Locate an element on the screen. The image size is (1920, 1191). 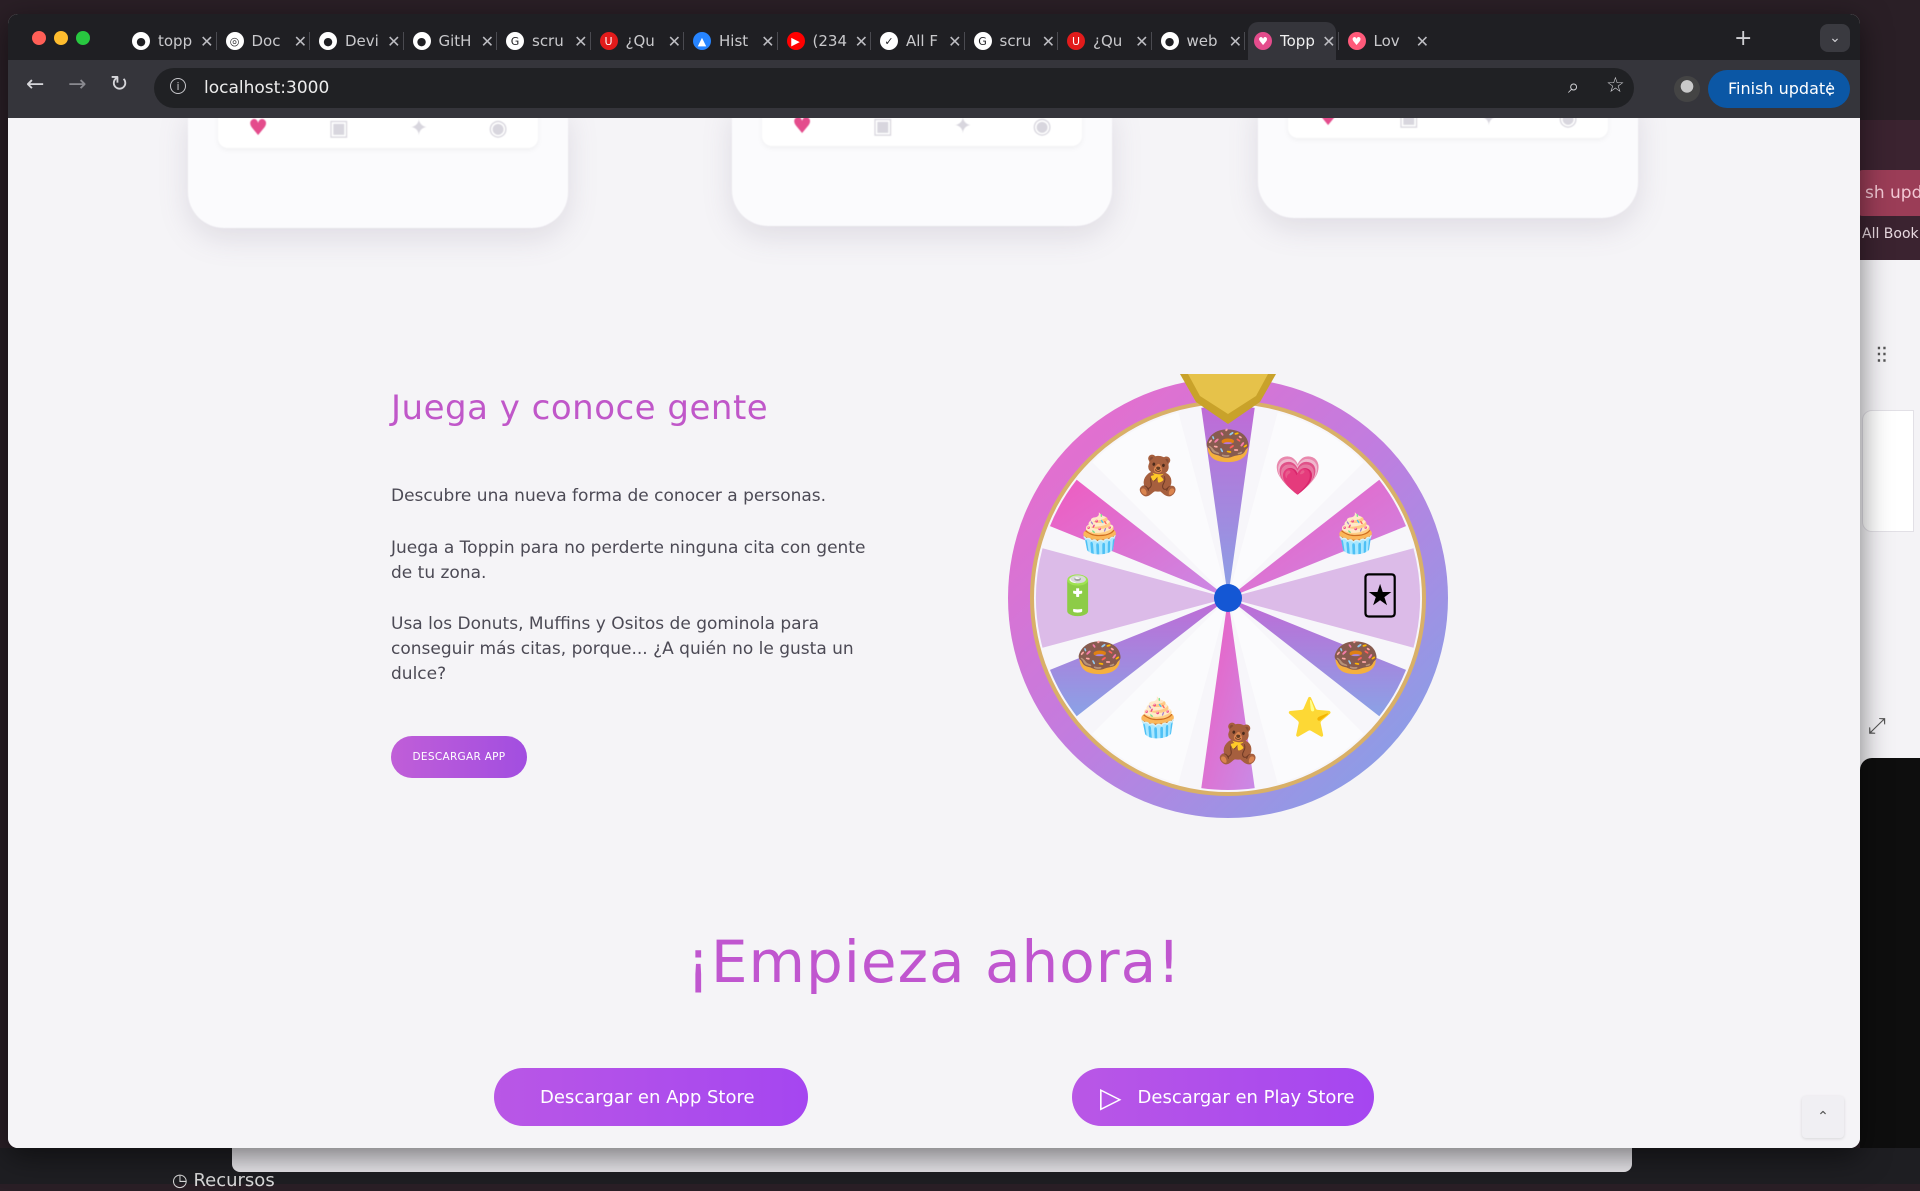
new-tab-button: + is located at coordinates (1743, 38).